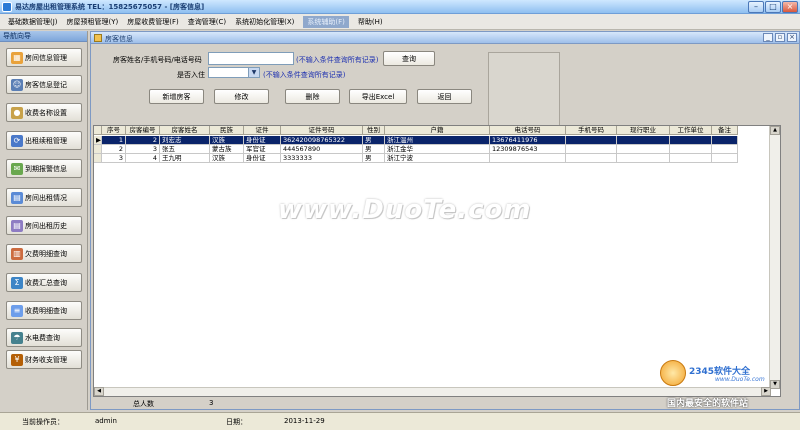  I want to click on table-cell: 张五, so click(185, 149).